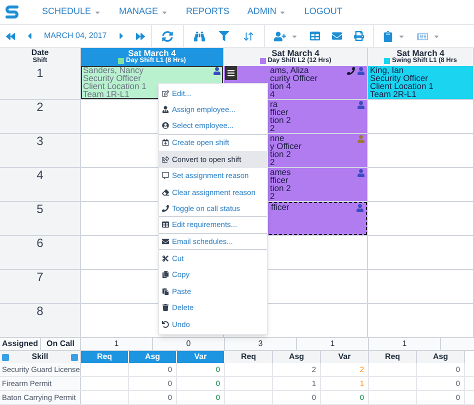  Describe the element at coordinates (165, 274) in the screenshot. I see `copy-icon` at that location.